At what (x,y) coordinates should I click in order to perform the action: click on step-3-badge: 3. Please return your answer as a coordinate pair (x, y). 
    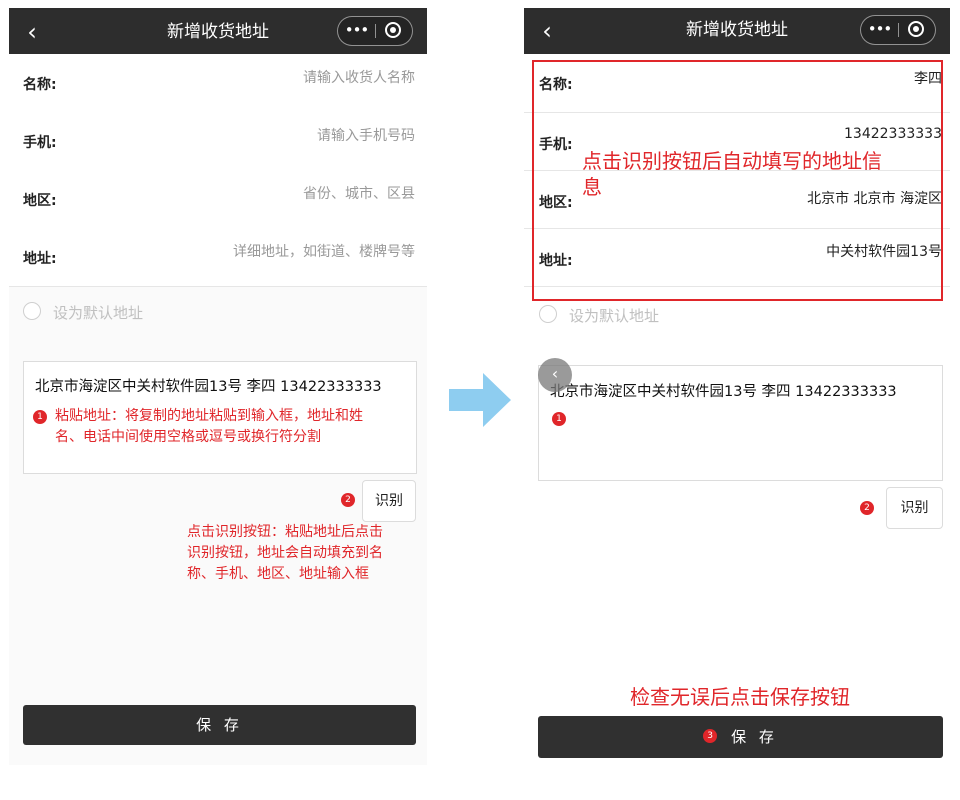
    Looking at the image, I should click on (710, 736).